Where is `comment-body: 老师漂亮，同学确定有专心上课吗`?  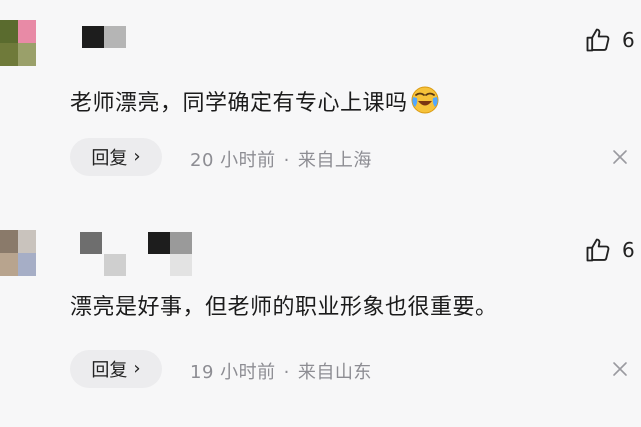
comment-body: 老师漂亮，同学确定有专心上课吗 is located at coordinates (239, 103).